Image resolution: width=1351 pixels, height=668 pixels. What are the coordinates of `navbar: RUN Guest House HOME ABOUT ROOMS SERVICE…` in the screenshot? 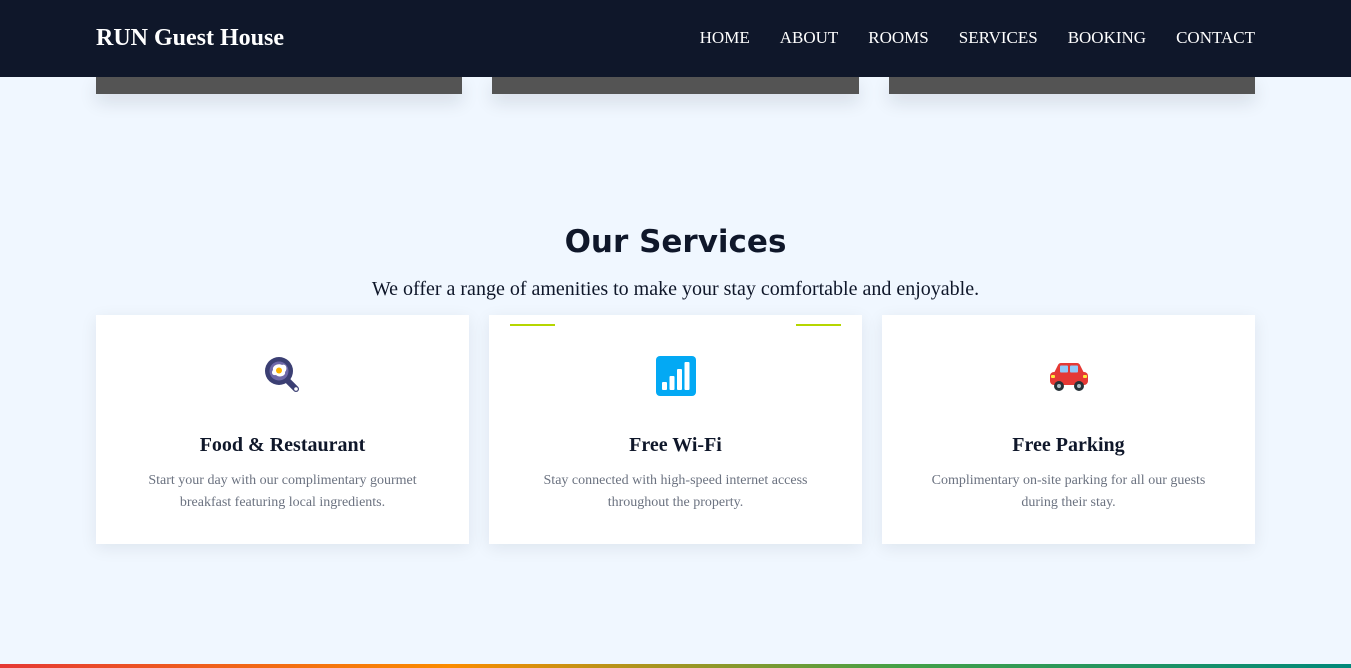 It's located at (675, 38).